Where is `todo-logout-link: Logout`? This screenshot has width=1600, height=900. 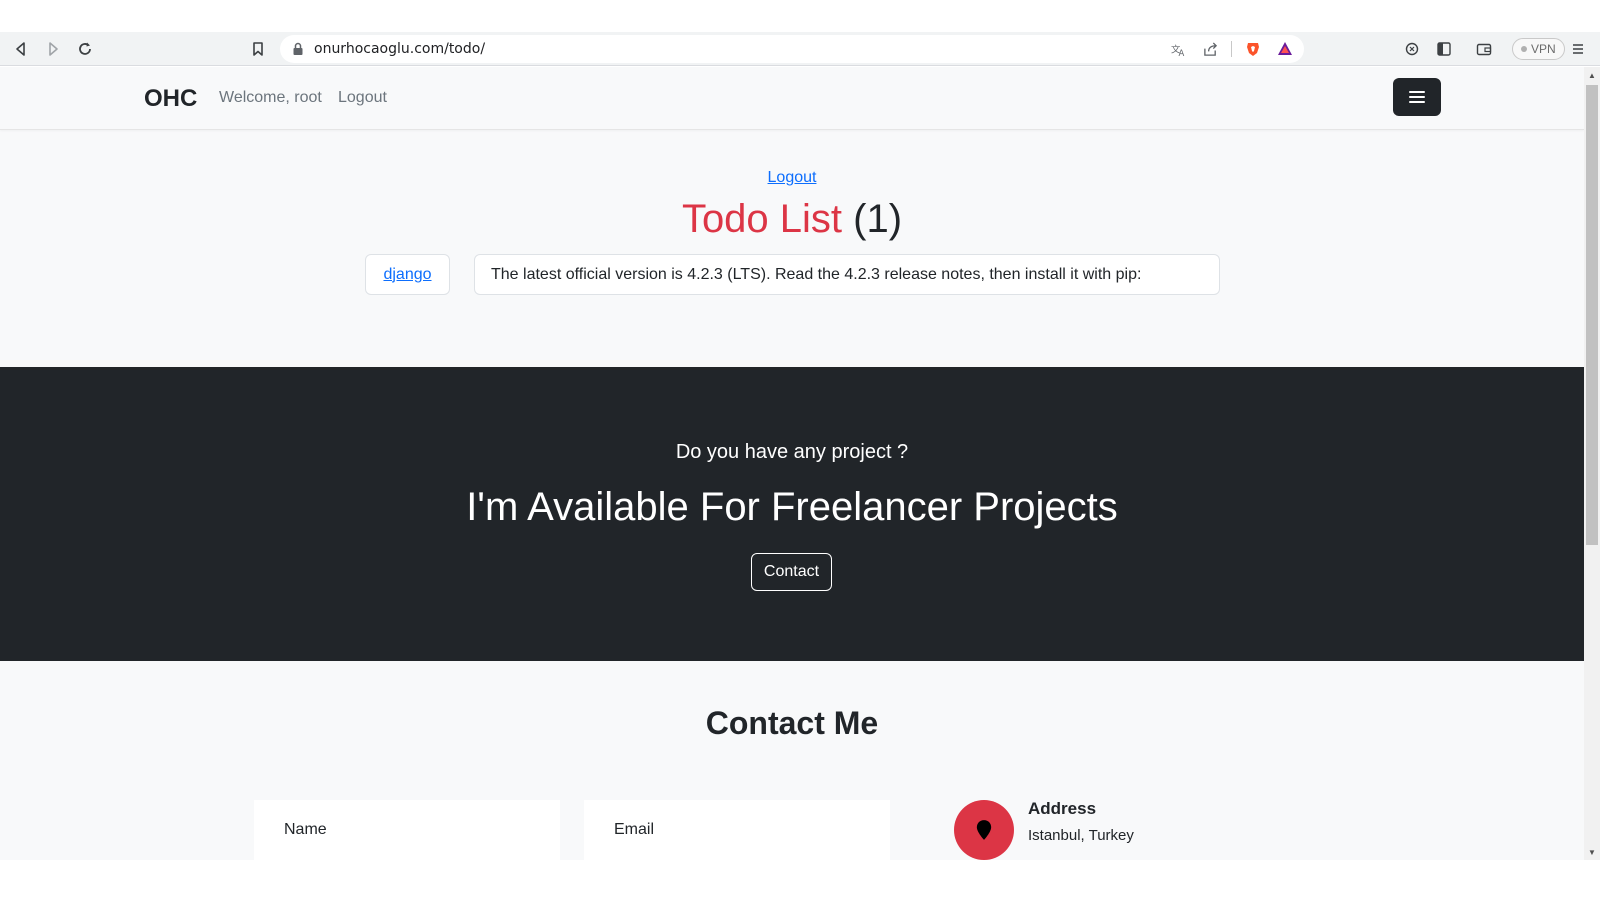
todo-logout-link: Logout is located at coordinates (792, 177).